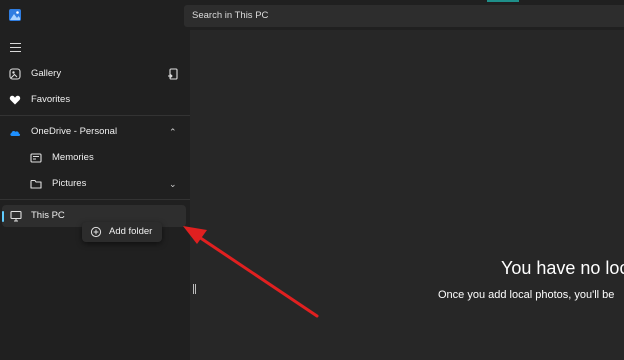 This screenshot has width=624, height=360. I want to click on chevron-down-icon: ⌄, so click(173, 184).